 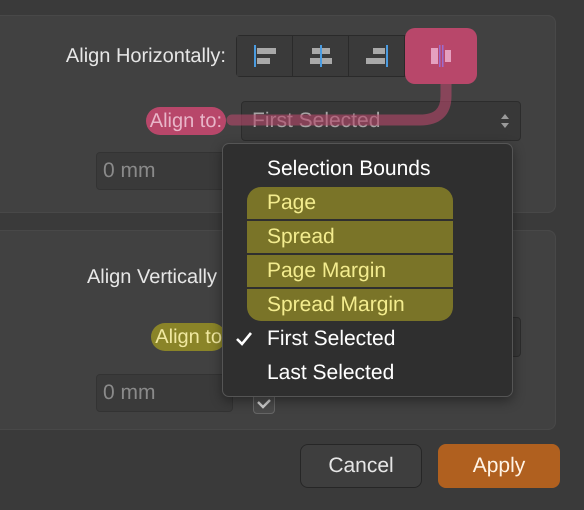 I want to click on align-horizontally-label: Align Horizontally:, so click(x=145, y=56).